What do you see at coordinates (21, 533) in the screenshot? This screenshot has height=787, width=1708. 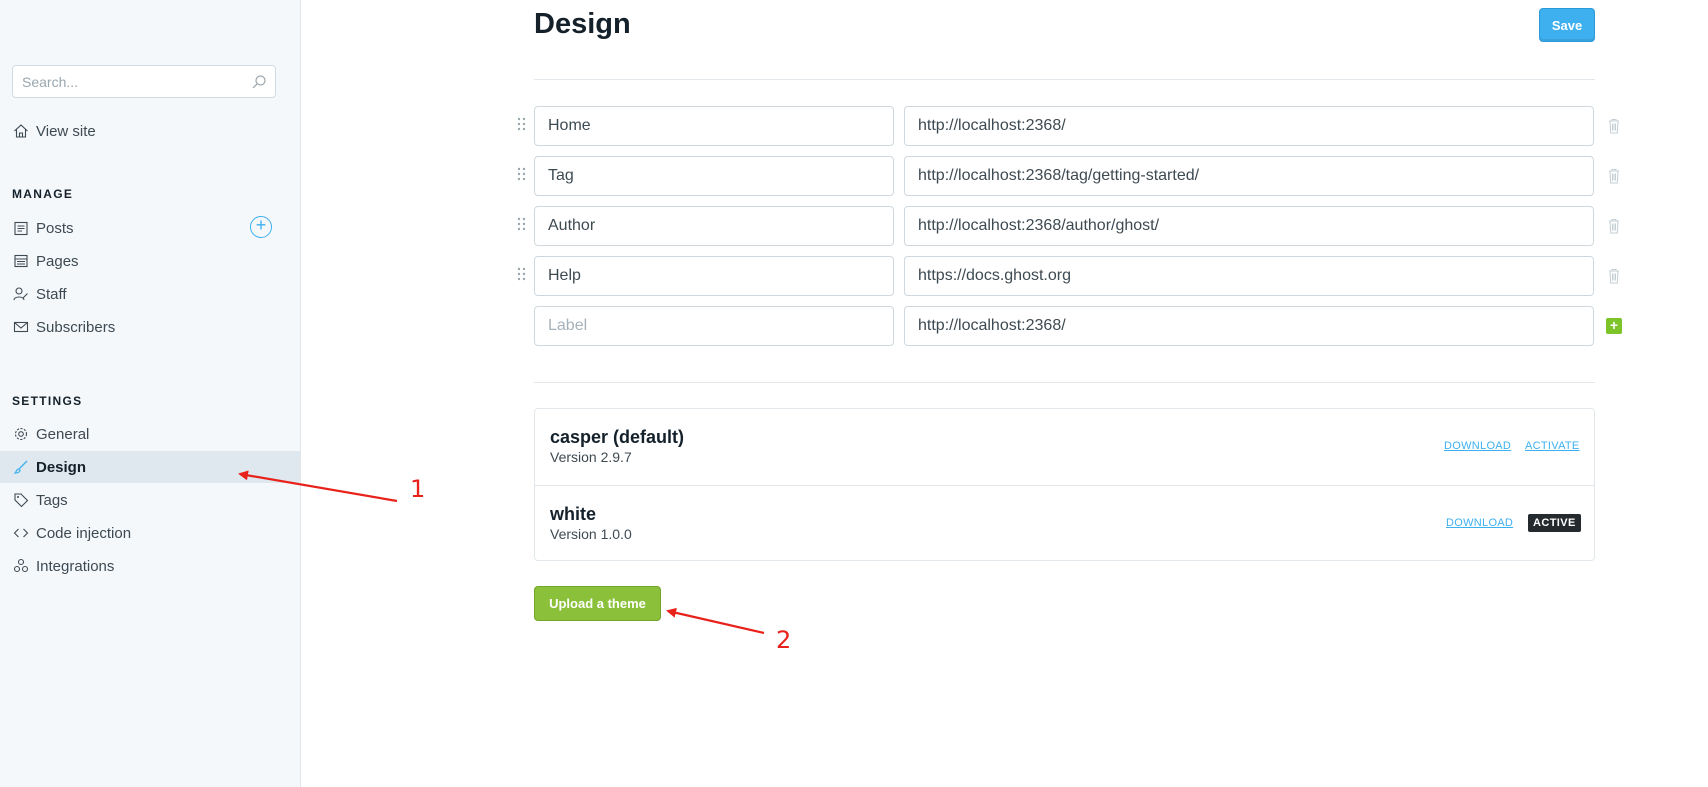 I see `code-icon` at bounding box center [21, 533].